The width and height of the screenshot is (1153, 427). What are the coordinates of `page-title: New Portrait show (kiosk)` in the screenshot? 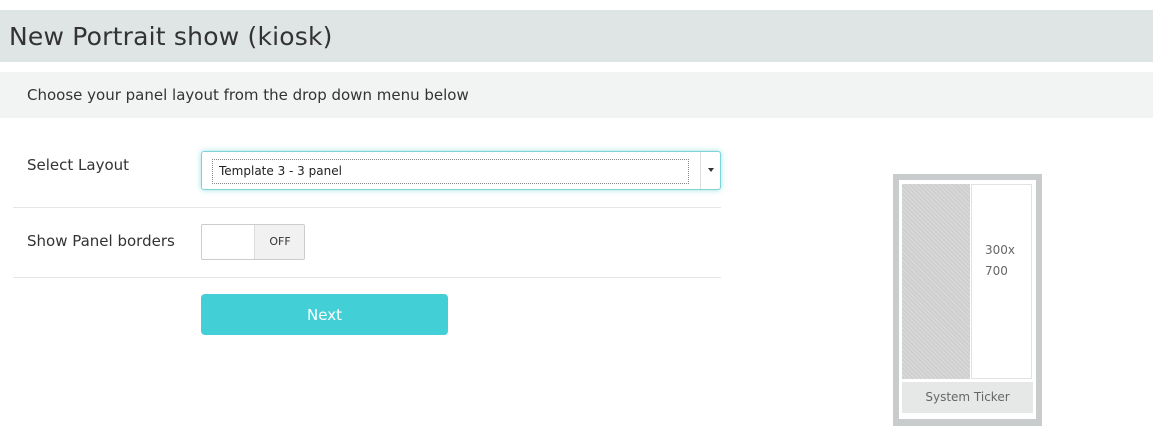 It's located at (171, 36).